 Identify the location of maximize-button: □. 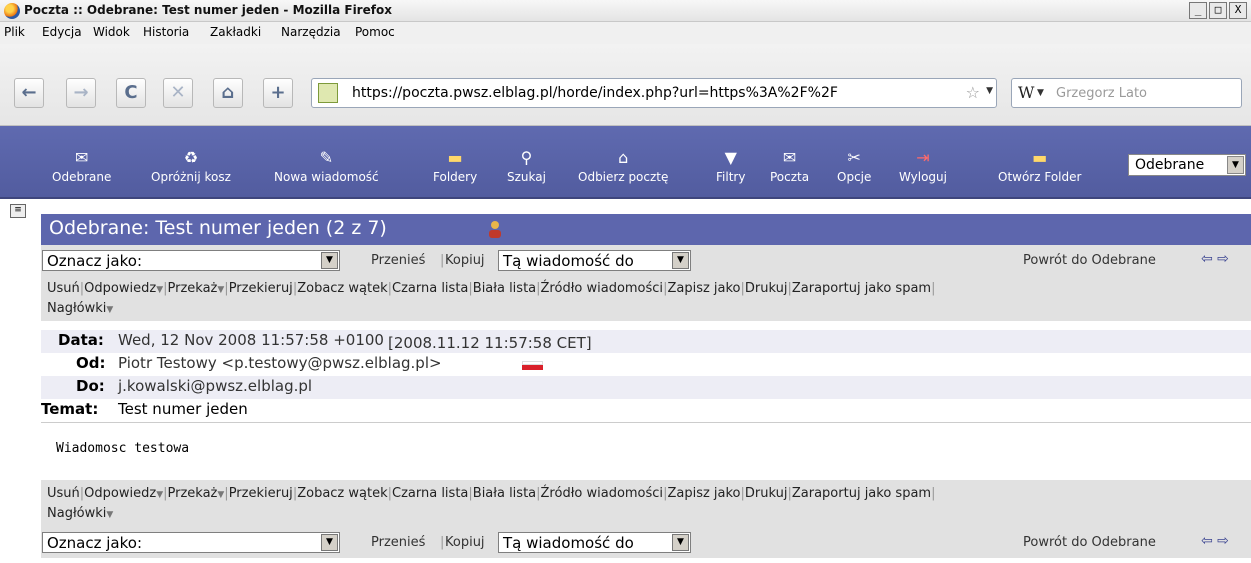
(1218, 10).